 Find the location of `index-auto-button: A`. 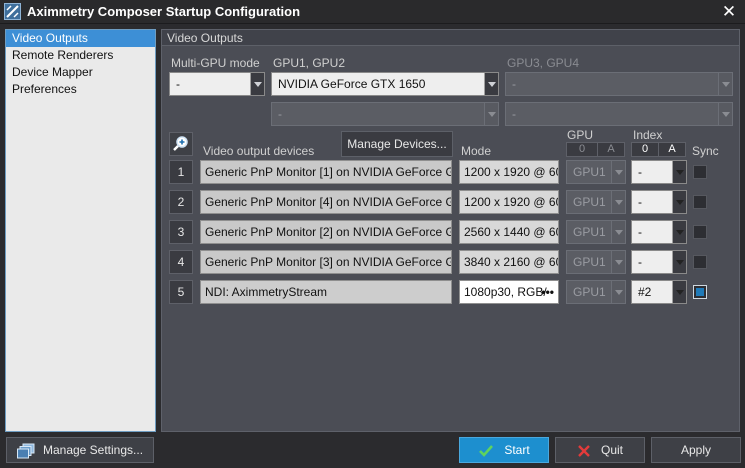

index-auto-button: A is located at coordinates (672, 149).